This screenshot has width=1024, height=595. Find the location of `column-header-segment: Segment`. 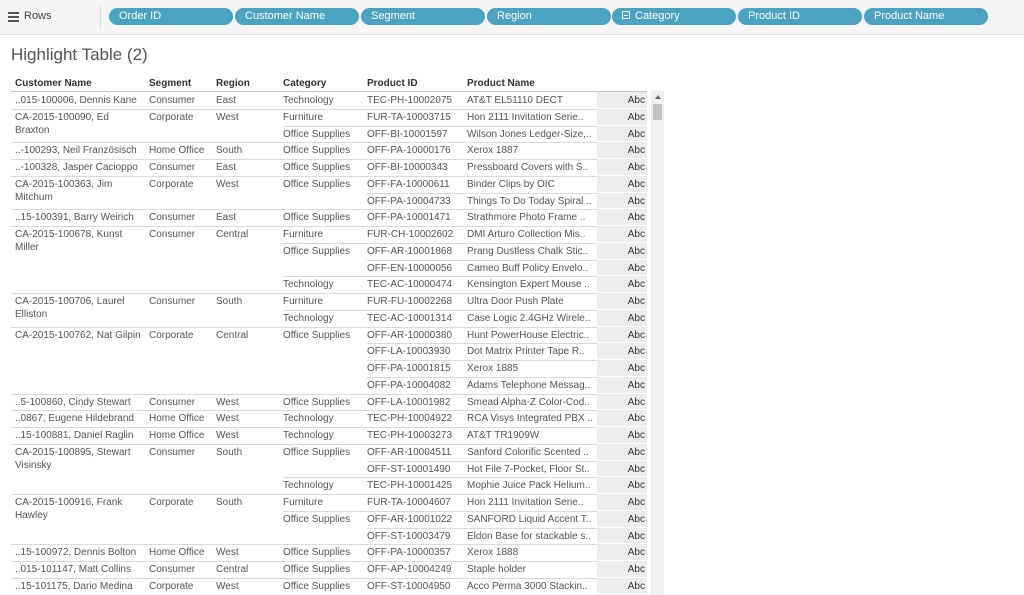

column-header-segment: Segment is located at coordinates (170, 83).